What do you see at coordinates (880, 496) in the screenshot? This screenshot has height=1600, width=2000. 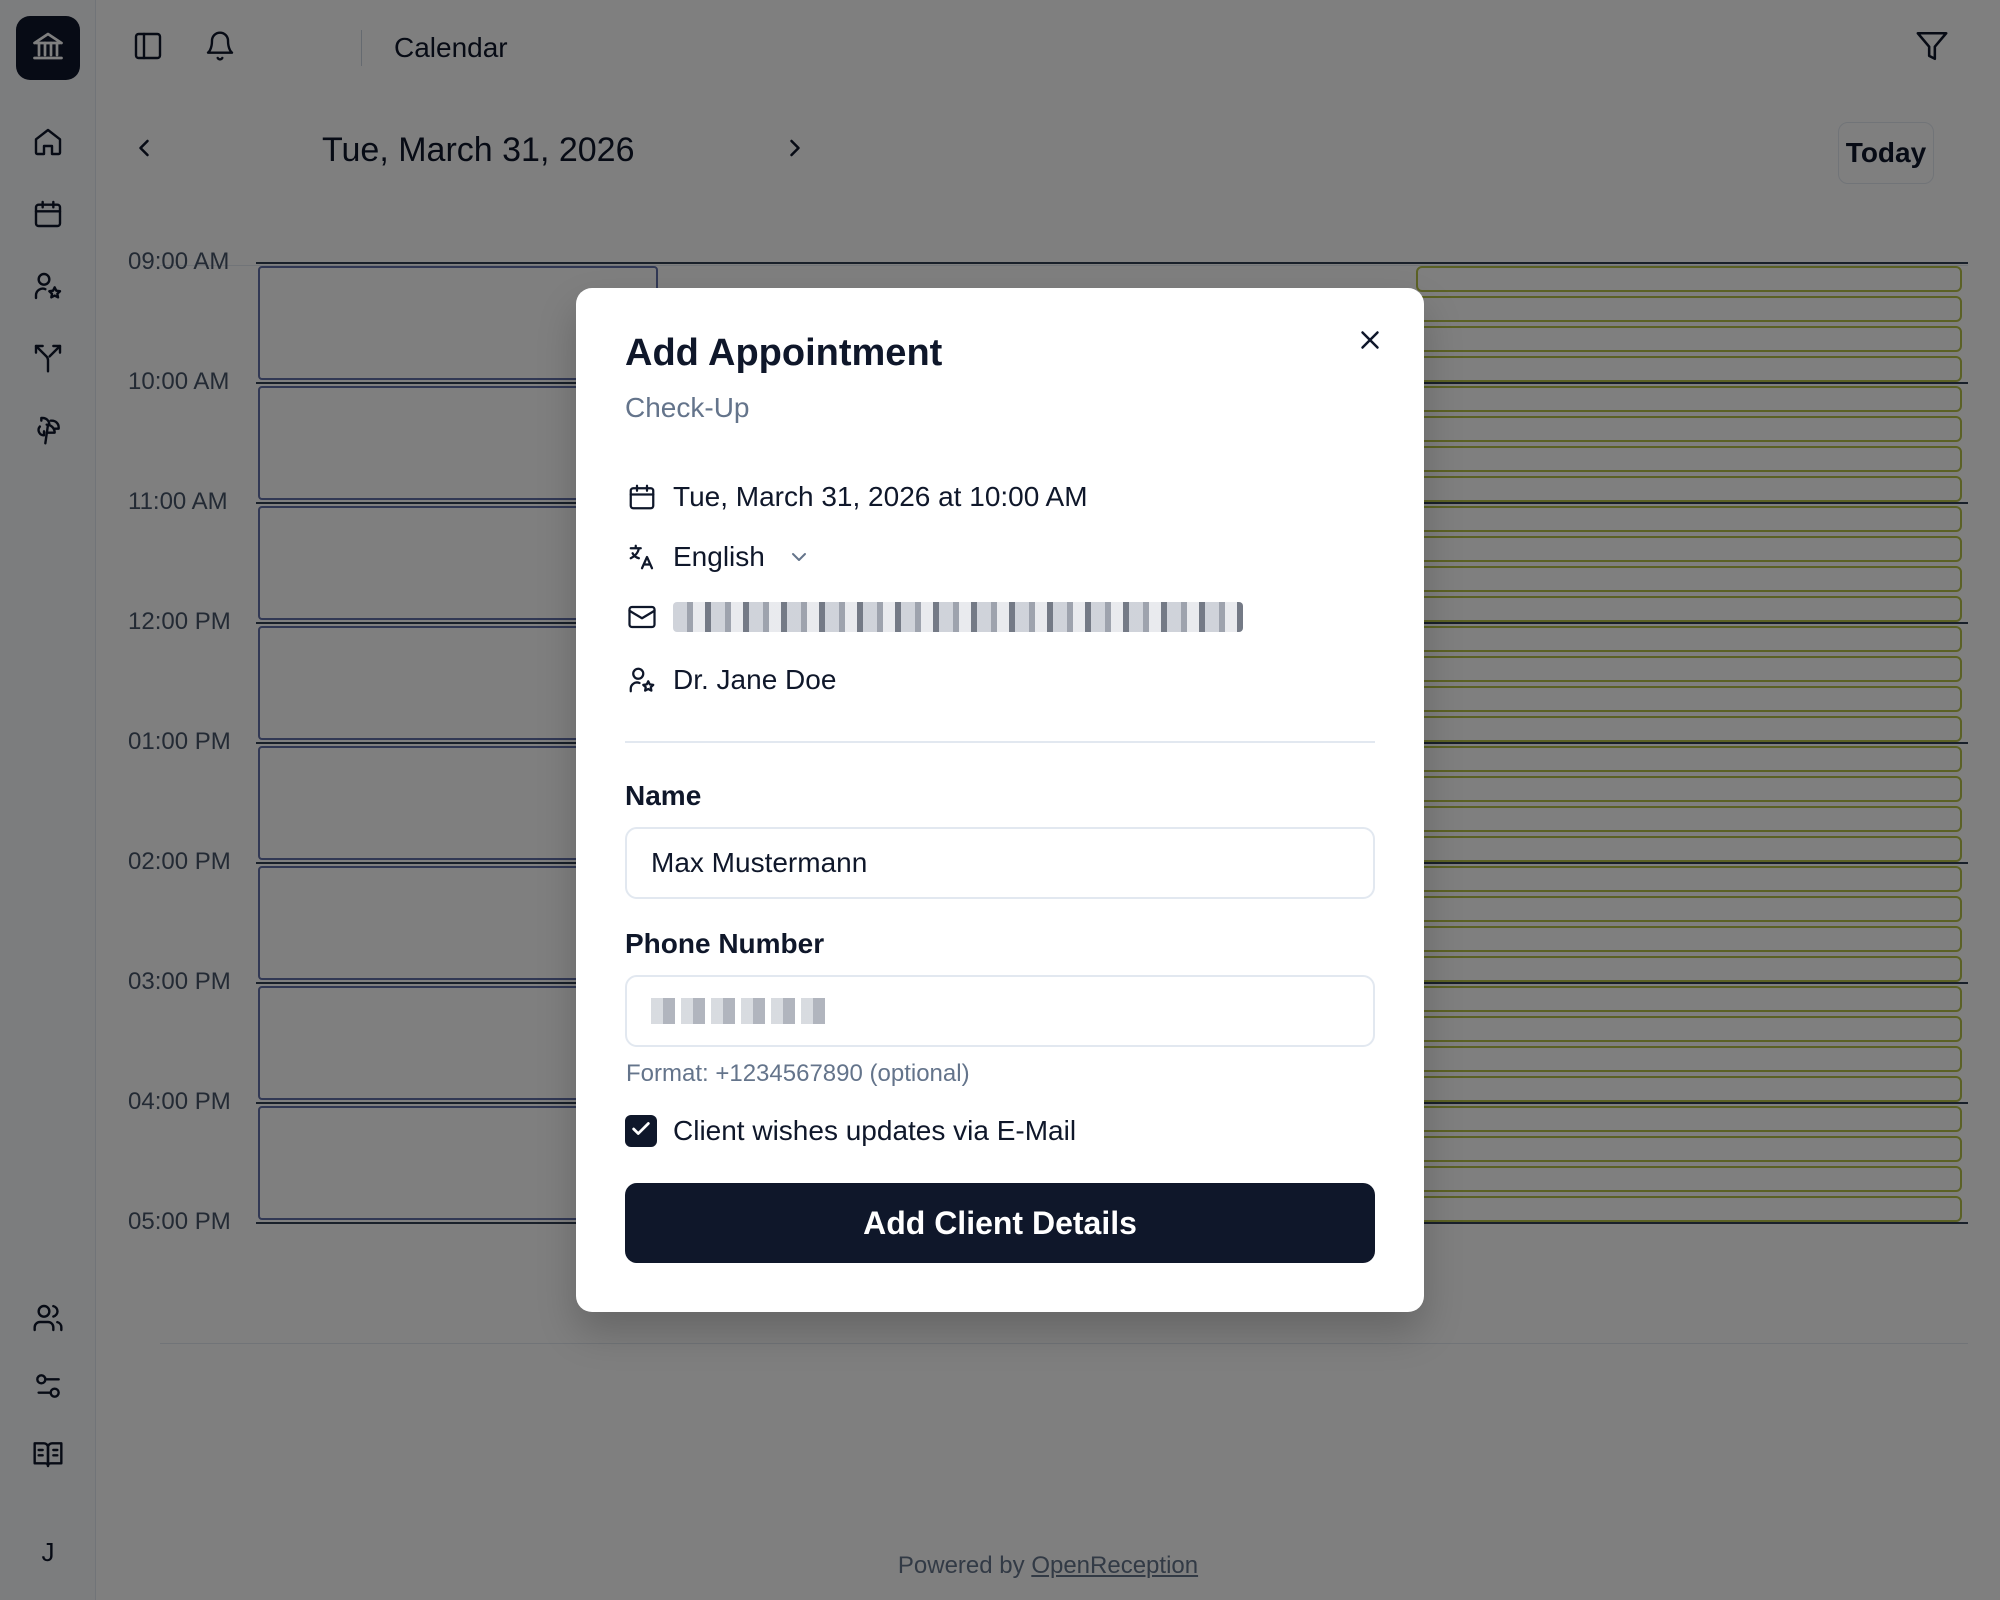 I see `datetime-text: Tue, March 31, 2026 at 10:00 AM` at bounding box center [880, 496].